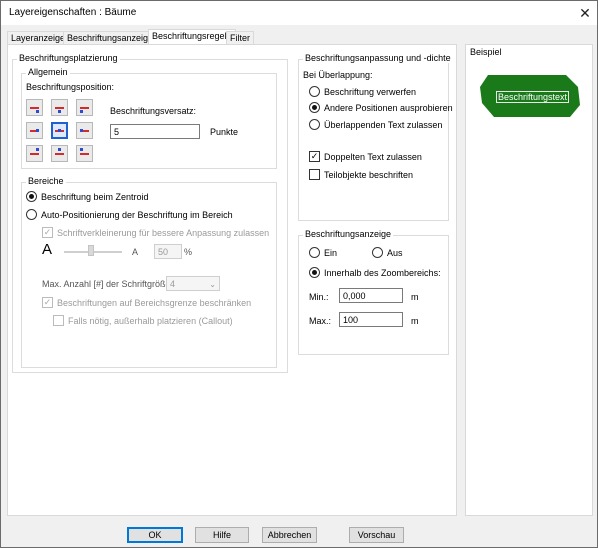  Describe the element at coordinates (383, 125) in the screenshot. I see `overlap-allow-label: Überlappenden Text zulassen` at that location.